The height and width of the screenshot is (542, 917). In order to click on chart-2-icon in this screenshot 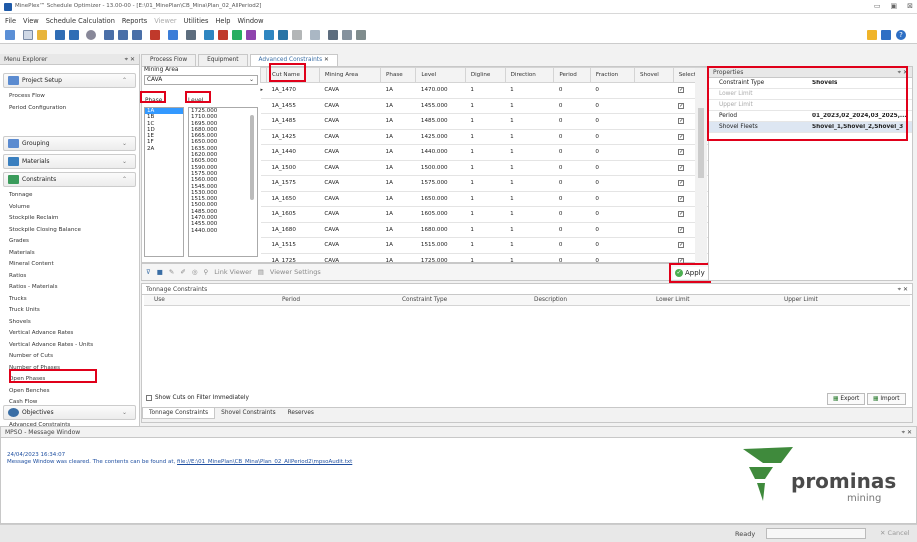, I will do `click(223, 35)`.